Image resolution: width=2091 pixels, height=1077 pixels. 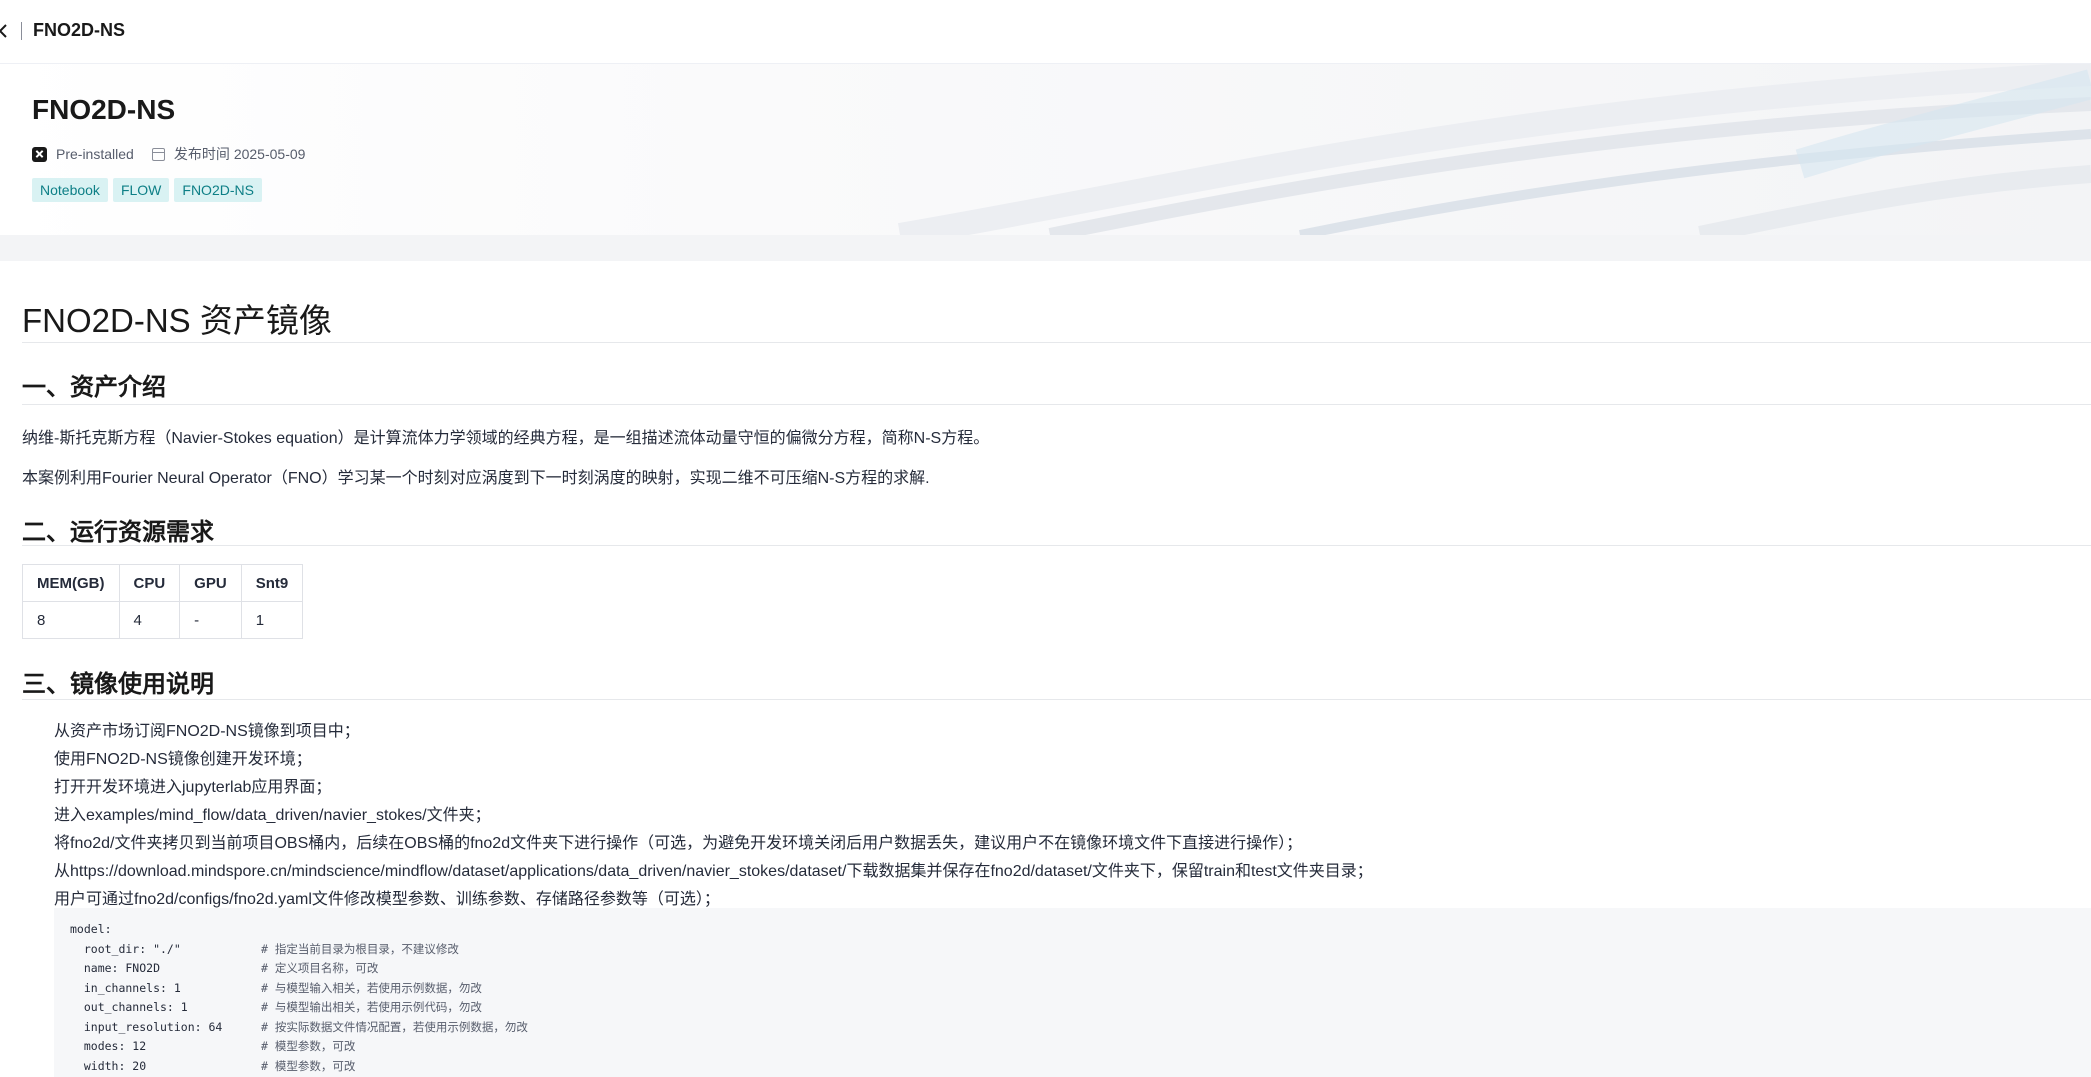 I want to click on code-comment: # 与模型输入相关，若使用示例数据，勿改, so click(x=371, y=987).